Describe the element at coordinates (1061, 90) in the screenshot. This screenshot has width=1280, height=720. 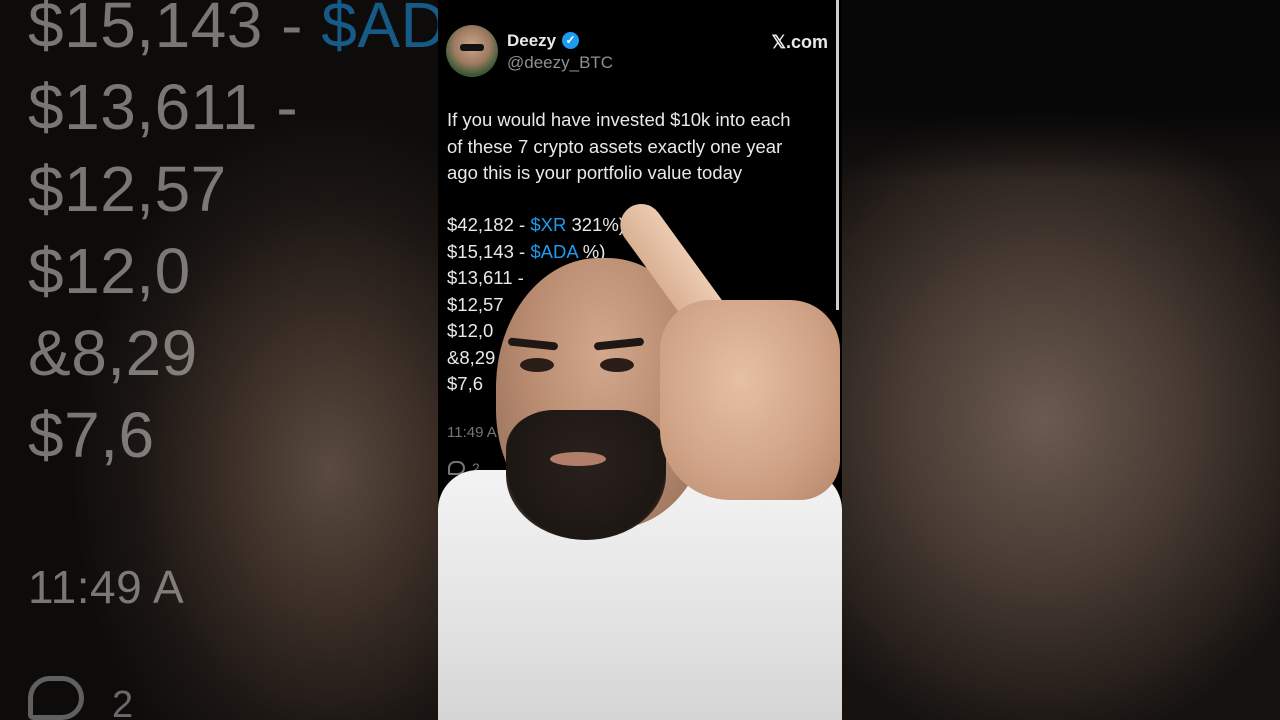
I see `backdrop-shade` at that location.